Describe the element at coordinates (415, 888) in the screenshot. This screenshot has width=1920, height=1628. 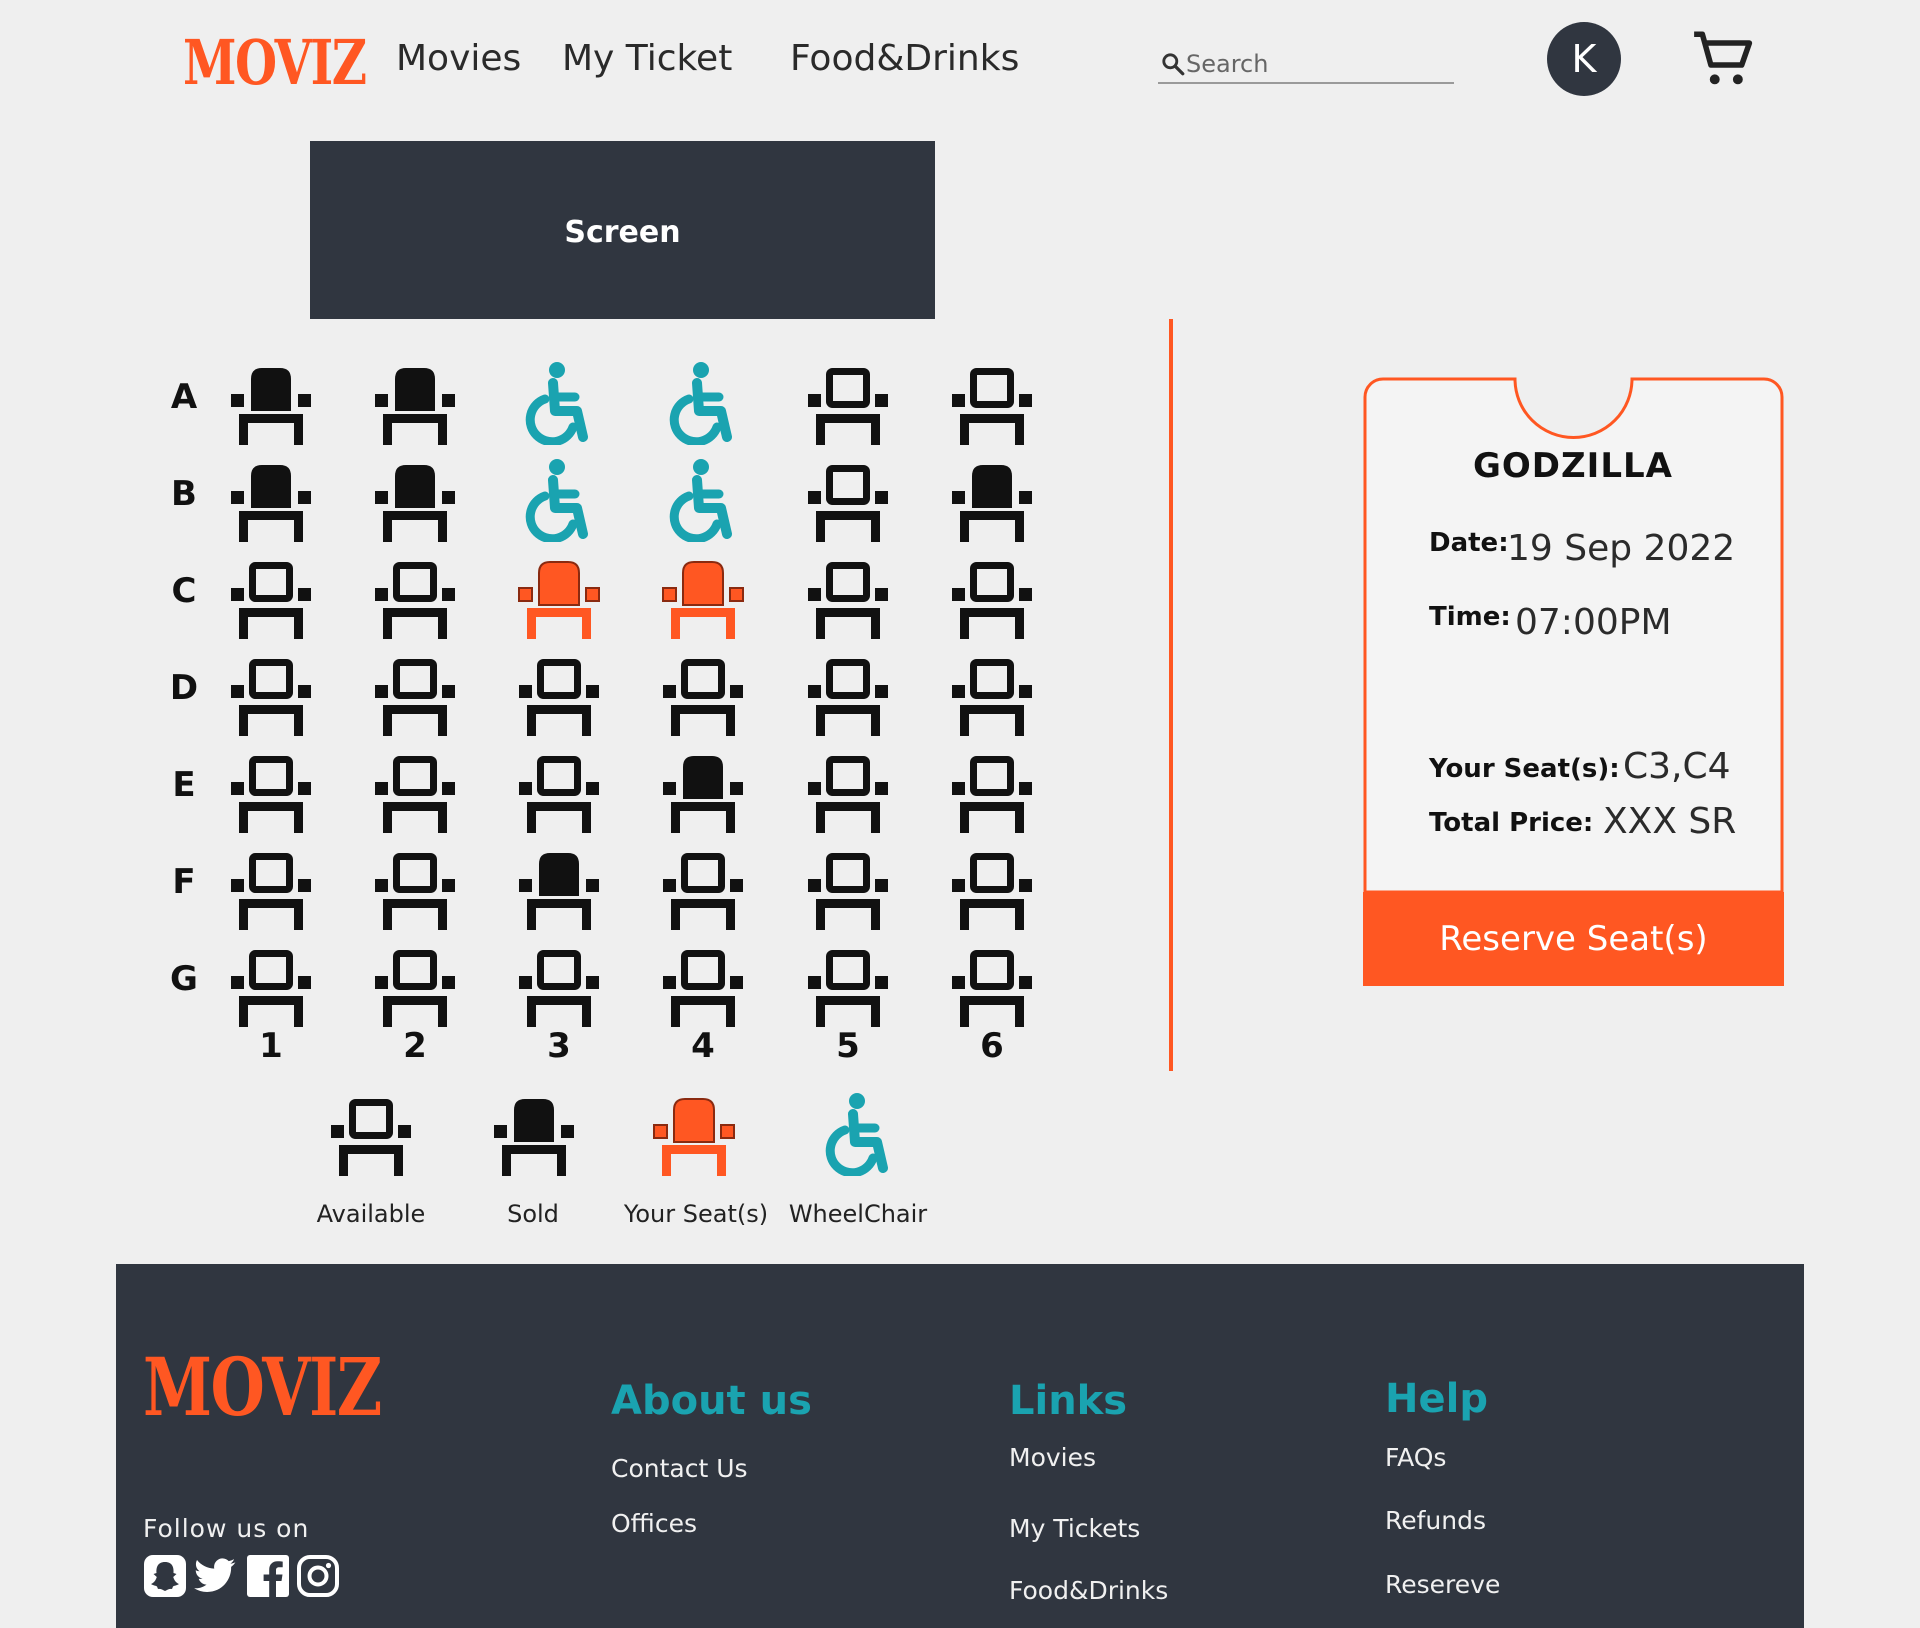
I see `seat-f2-available` at that location.